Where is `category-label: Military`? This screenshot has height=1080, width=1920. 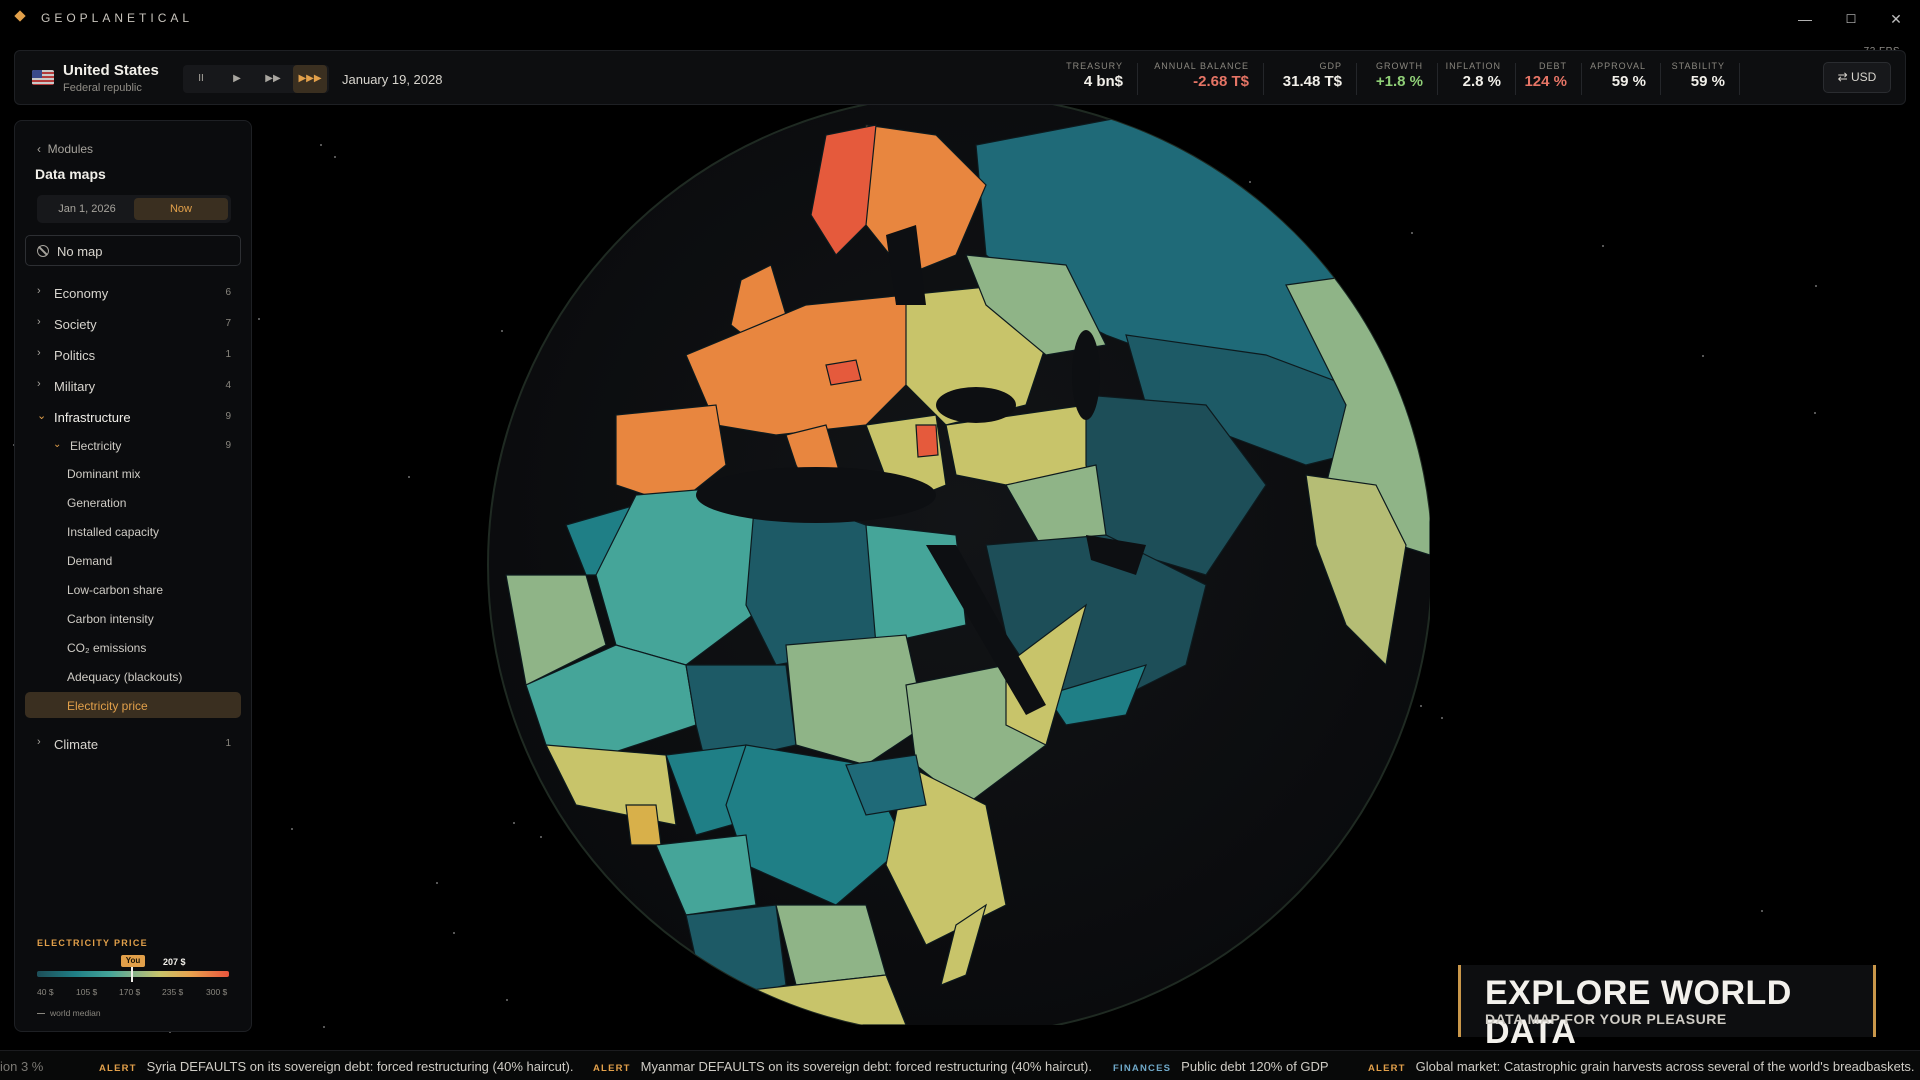
category-label: Military is located at coordinates (75, 386).